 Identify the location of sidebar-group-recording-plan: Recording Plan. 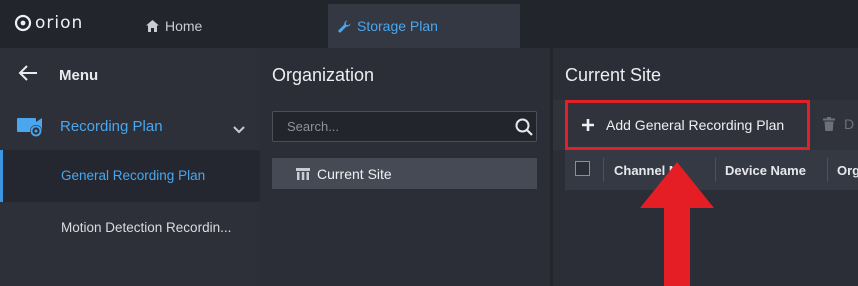
(130, 127).